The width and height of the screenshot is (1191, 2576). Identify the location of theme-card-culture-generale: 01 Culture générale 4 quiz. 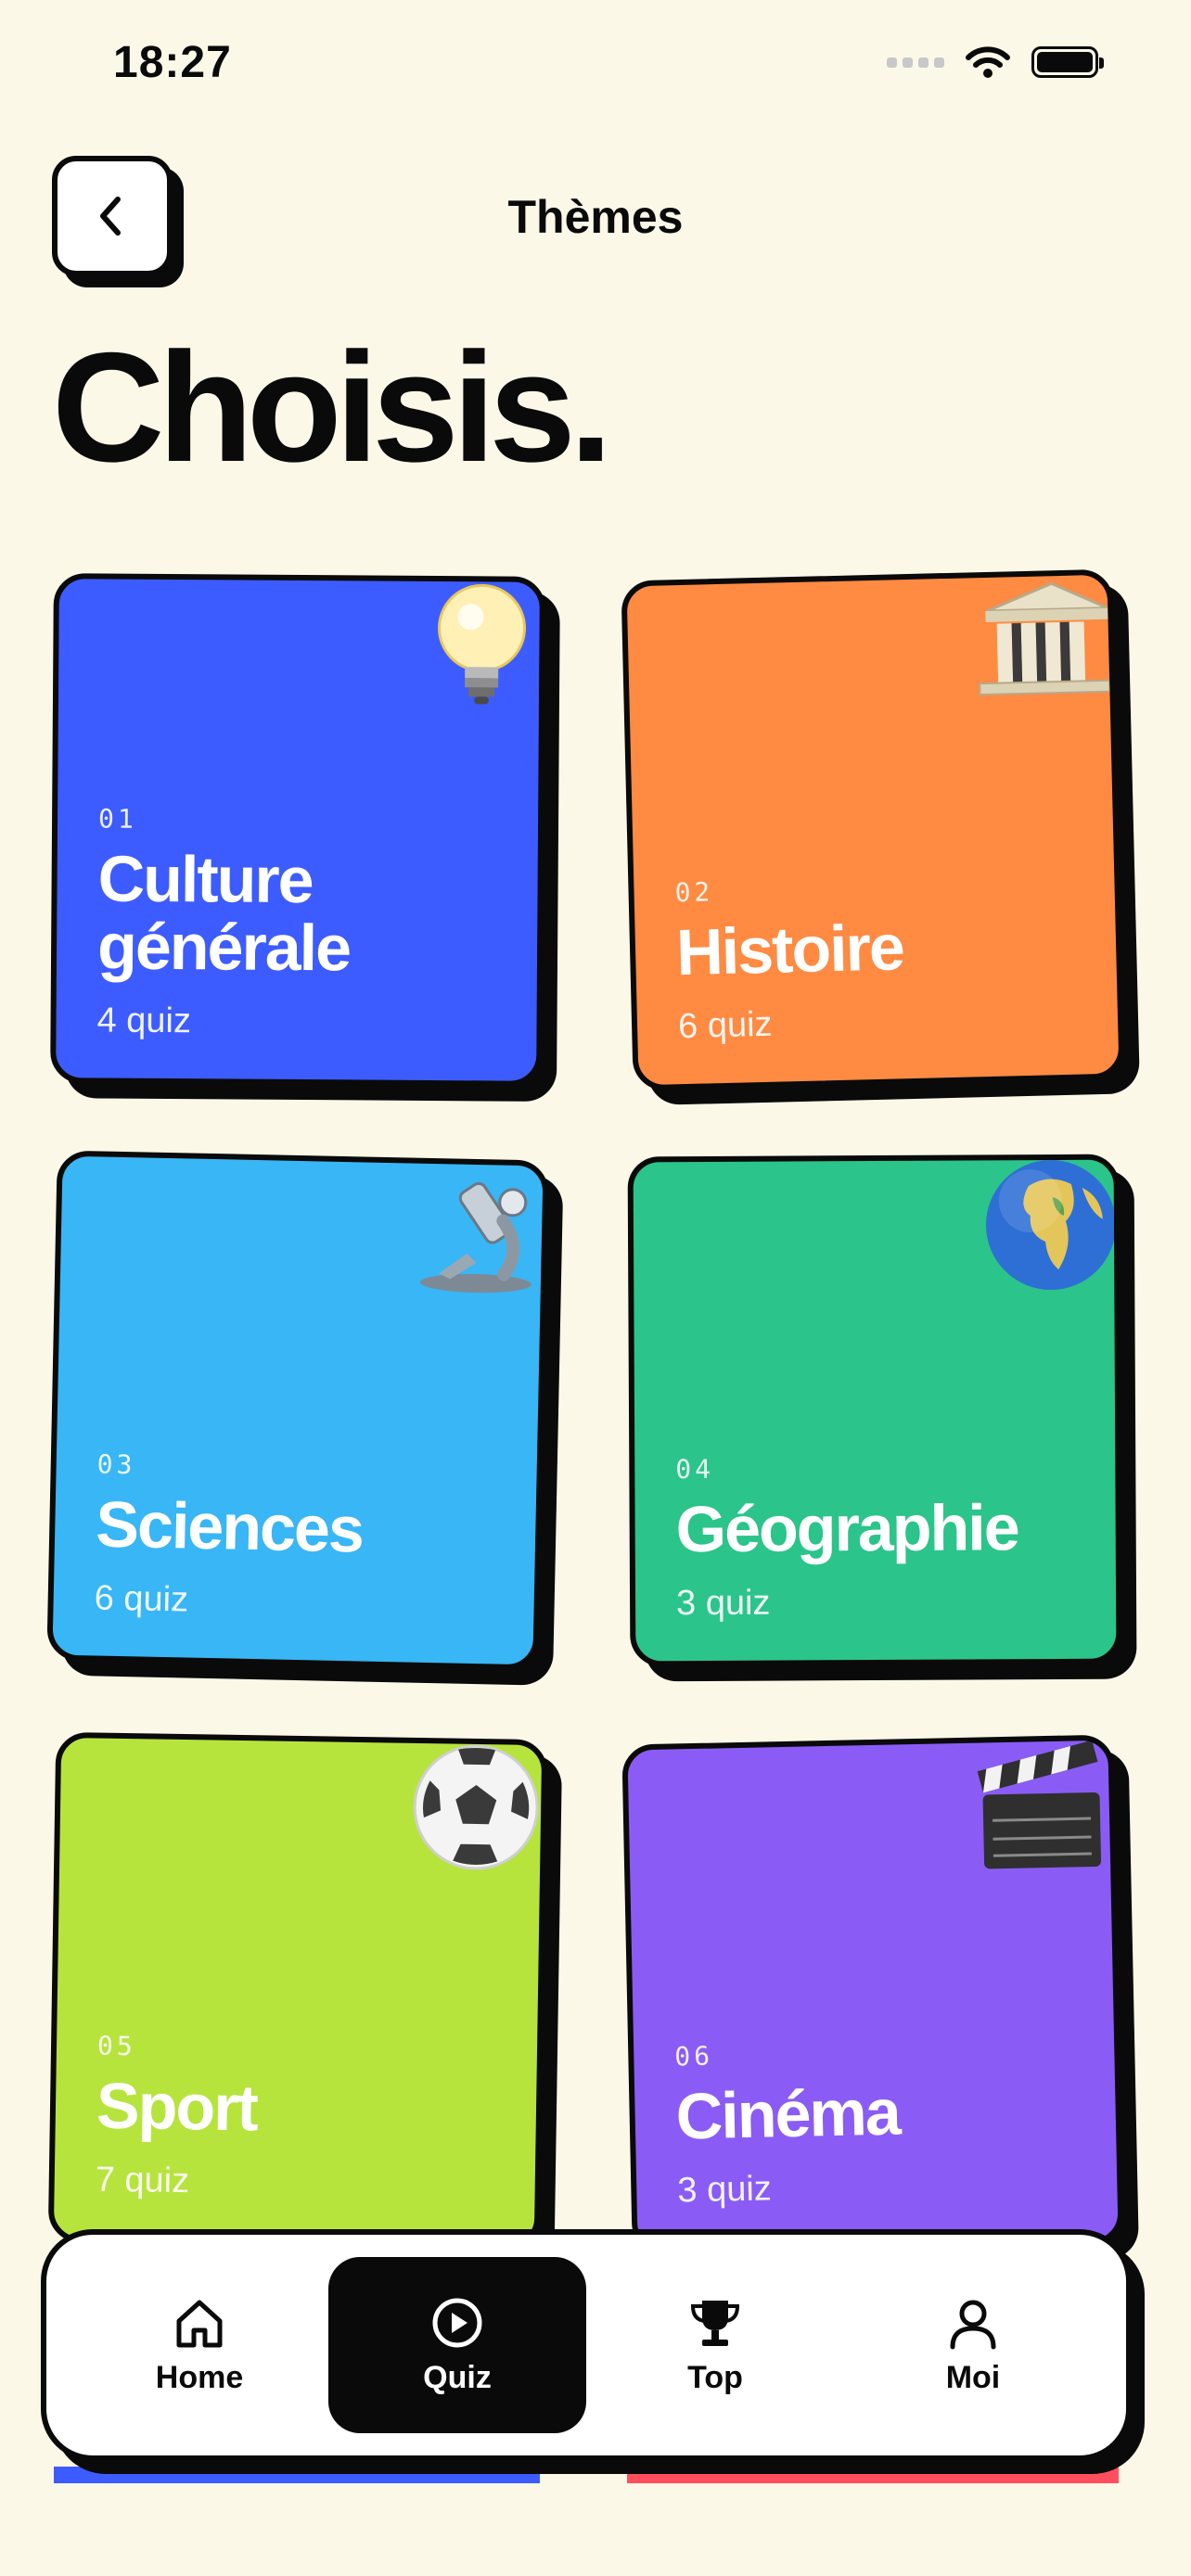
(297, 830).